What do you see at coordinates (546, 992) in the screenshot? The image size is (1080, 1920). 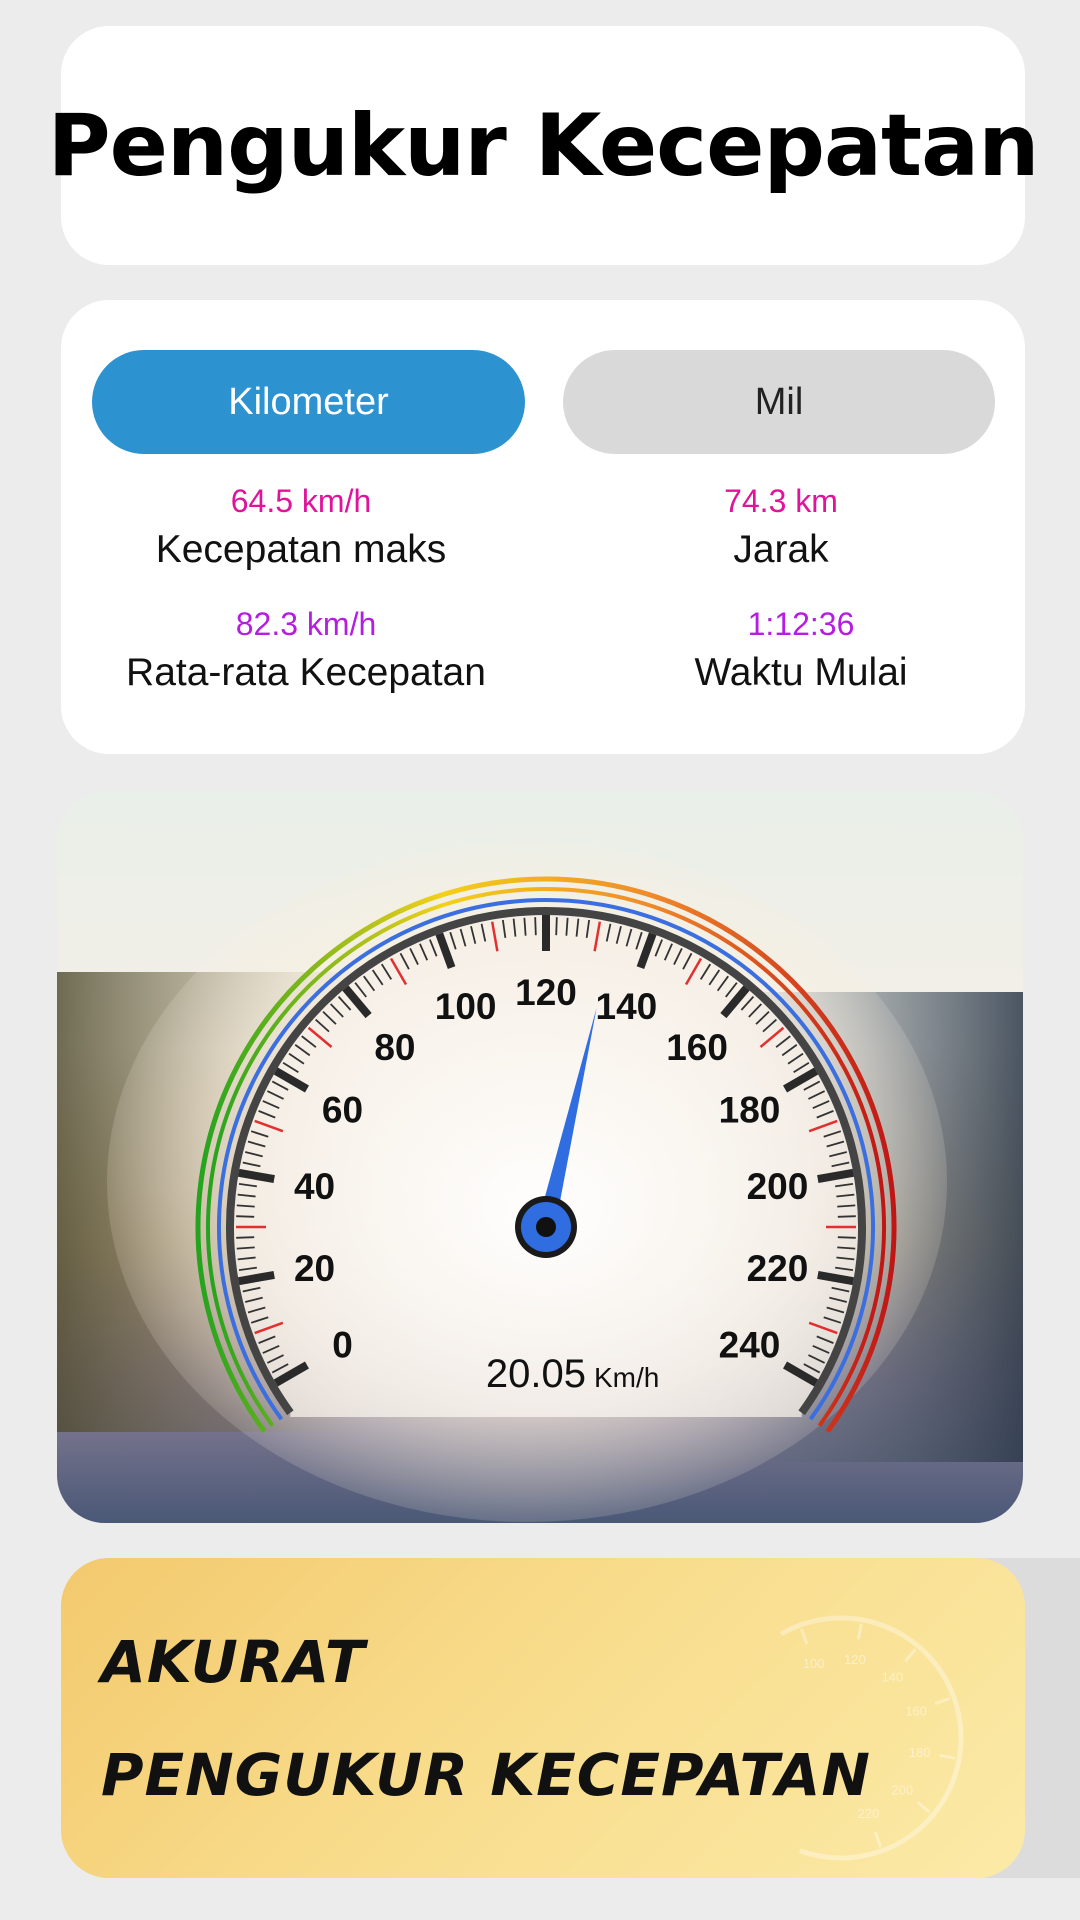 I see `tick-label: 120` at bounding box center [546, 992].